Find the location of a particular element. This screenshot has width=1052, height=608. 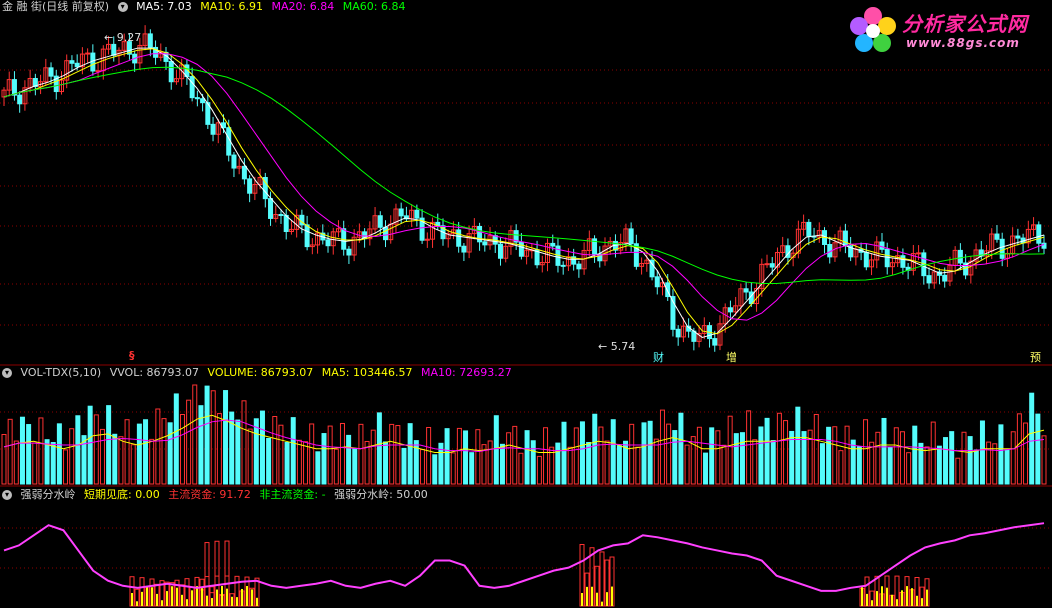

indicator-name: 强弱分水岭 is located at coordinates (48, 494).